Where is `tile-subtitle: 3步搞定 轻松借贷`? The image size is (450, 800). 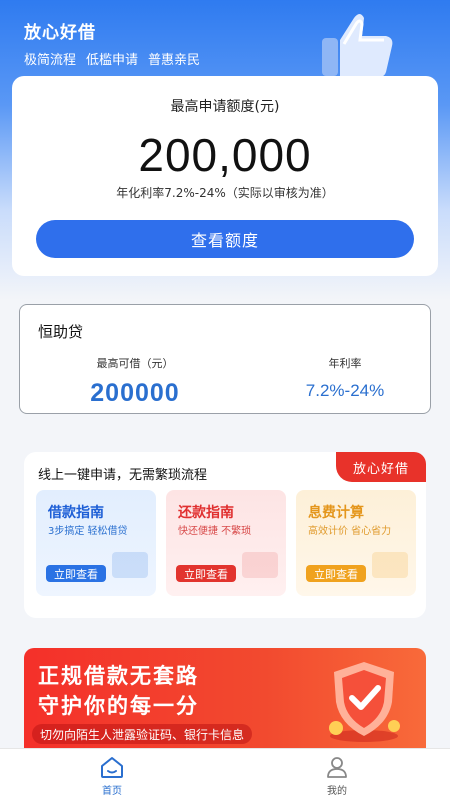 tile-subtitle: 3步搞定 轻松借贷 is located at coordinates (88, 531).